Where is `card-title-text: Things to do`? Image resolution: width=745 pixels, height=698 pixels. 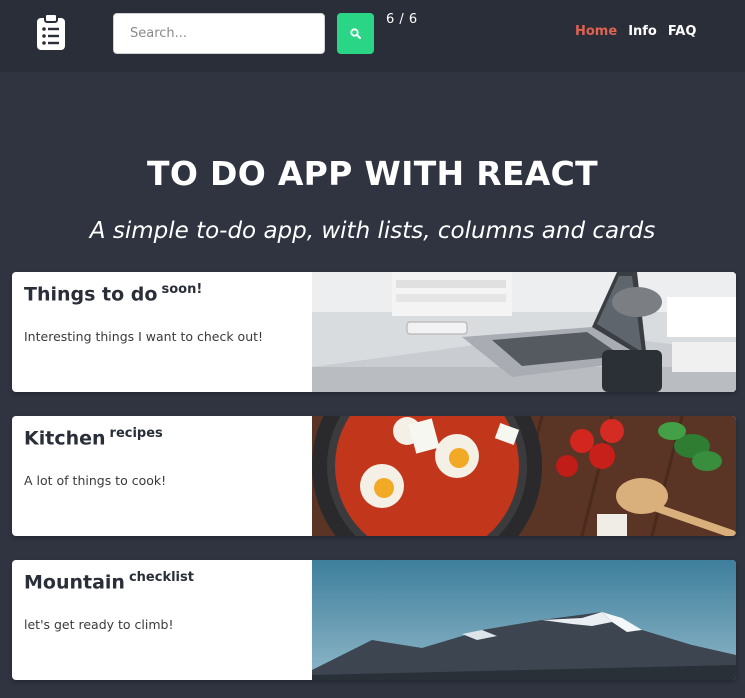 card-title-text: Things to do is located at coordinates (91, 294).